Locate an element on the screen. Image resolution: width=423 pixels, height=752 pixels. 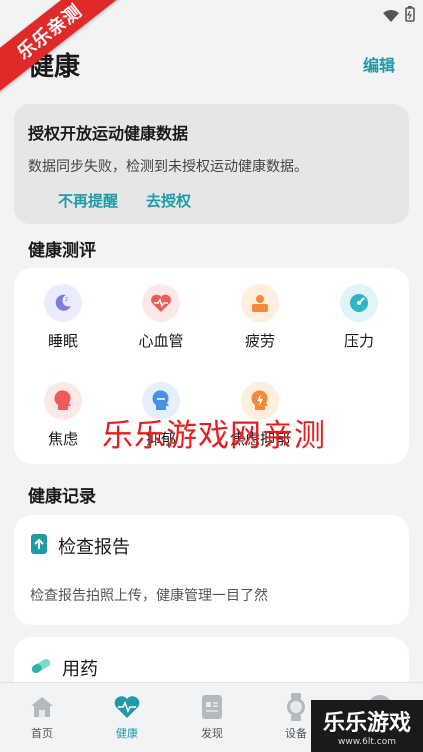
watermark-logo-text: 乐乐游戏 is located at coordinates (366, 723).